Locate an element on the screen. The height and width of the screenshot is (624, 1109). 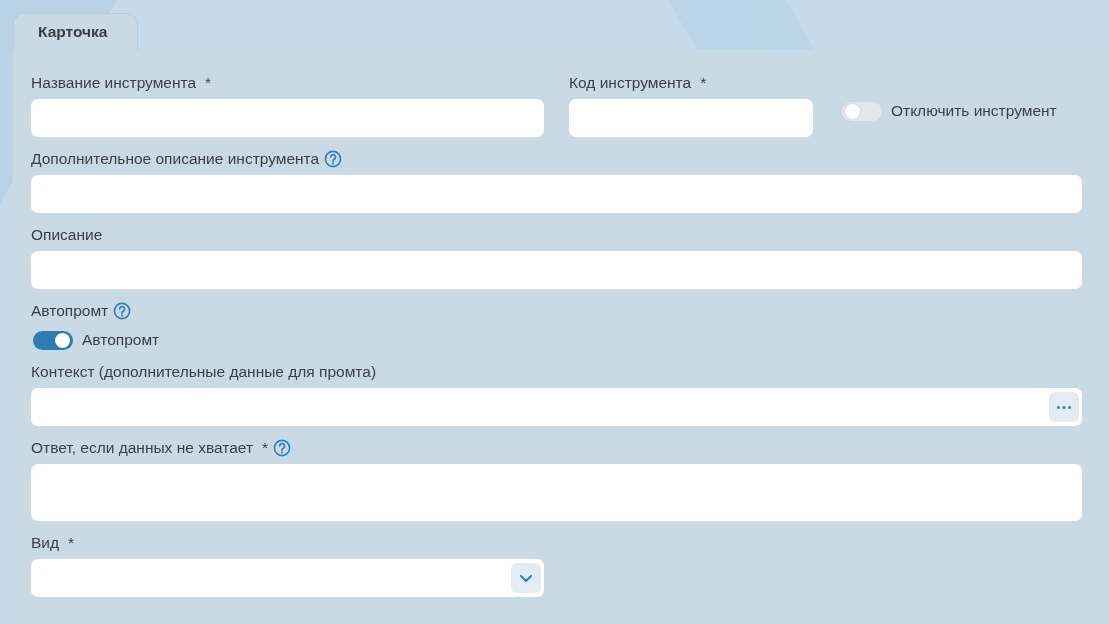
more-button is located at coordinates (1064, 407).